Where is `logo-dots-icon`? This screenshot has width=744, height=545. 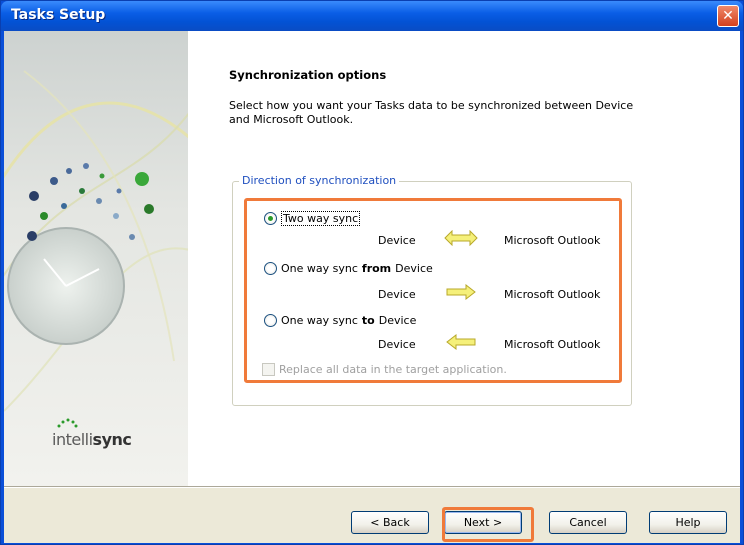
logo-dots-icon is located at coordinates (67, 423).